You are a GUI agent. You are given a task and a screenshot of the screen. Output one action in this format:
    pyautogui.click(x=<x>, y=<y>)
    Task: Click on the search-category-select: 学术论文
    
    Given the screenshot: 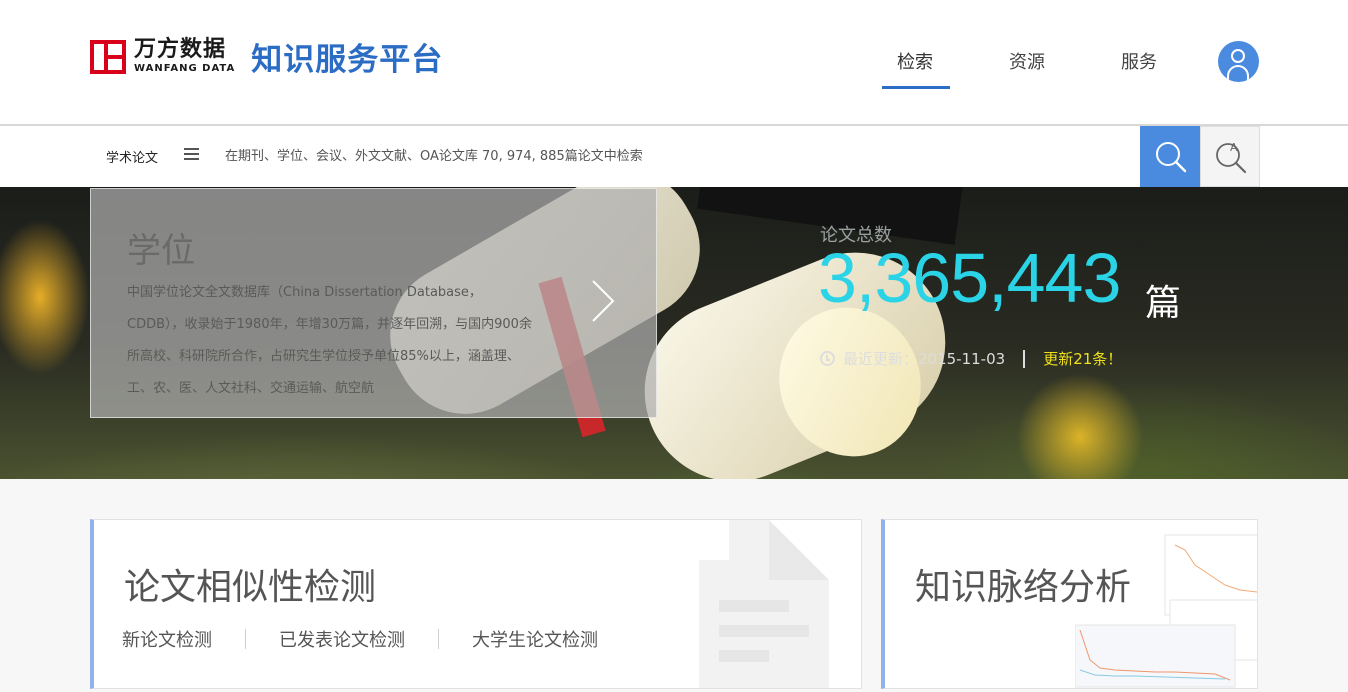 What is the action you would take?
    pyautogui.click(x=132, y=156)
    